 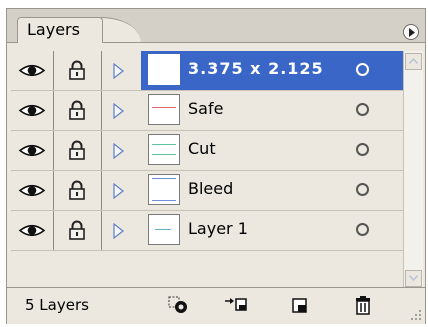 What do you see at coordinates (218, 228) in the screenshot?
I see `layer-name: Layer 1` at bounding box center [218, 228].